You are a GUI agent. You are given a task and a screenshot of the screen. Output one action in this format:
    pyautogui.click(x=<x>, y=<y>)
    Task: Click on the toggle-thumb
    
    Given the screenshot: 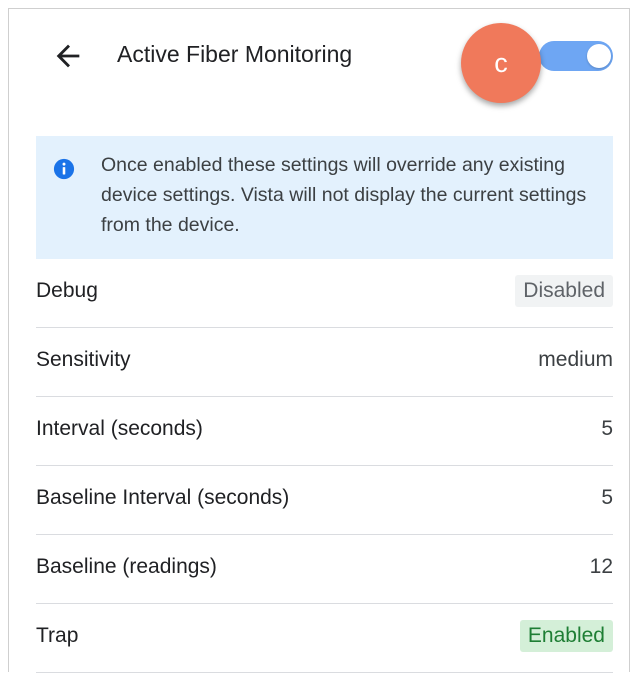 What is the action you would take?
    pyautogui.click(x=599, y=56)
    